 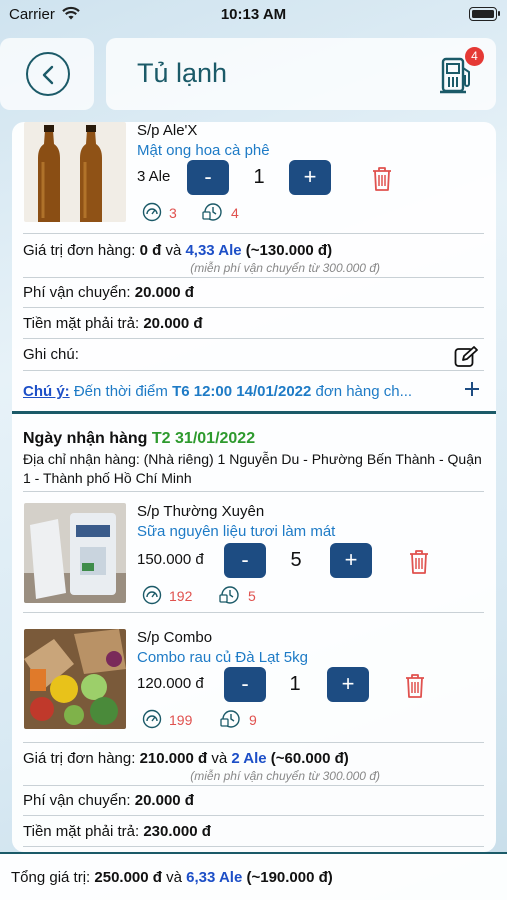 I want to click on order-value-ale: 2 Ale, so click(x=249, y=758).